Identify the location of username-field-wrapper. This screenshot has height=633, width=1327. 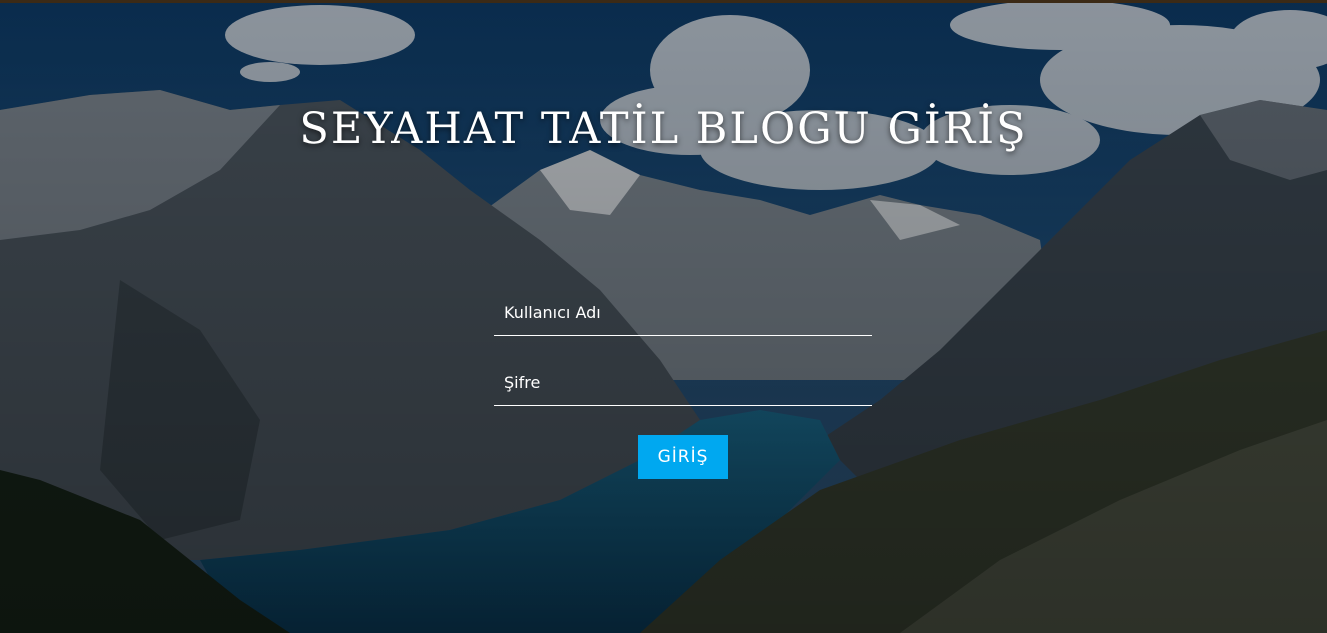
(683, 313).